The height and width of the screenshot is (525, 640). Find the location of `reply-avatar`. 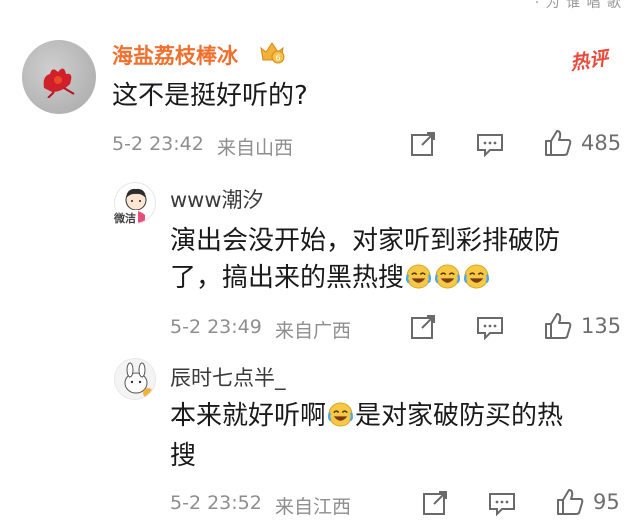

reply-avatar is located at coordinates (135, 379).